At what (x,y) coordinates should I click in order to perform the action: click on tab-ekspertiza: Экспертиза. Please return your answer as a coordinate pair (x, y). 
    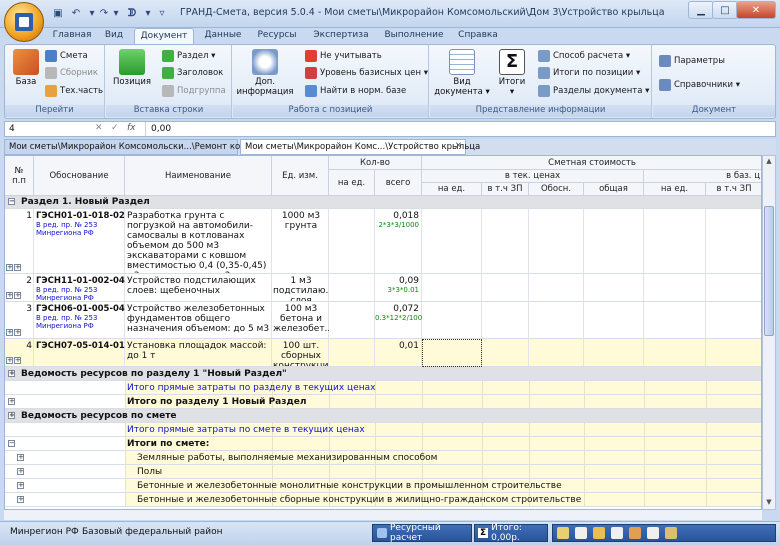
    Looking at the image, I should click on (341, 36).